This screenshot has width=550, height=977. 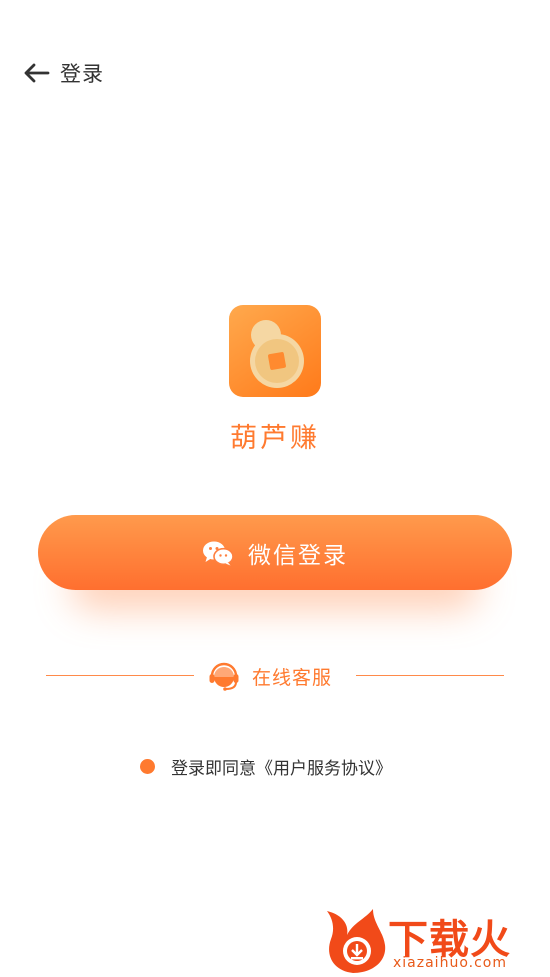 What do you see at coordinates (82, 74) in the screenshot?
I see `page-title: 登录` at bounding box center [82, 74].